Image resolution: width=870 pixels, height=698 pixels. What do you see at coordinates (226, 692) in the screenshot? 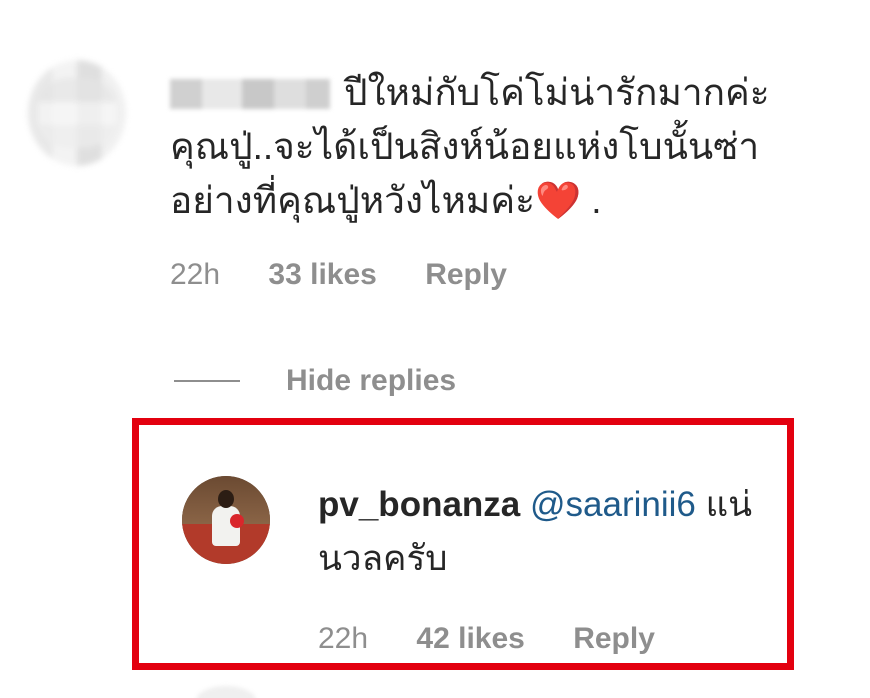
I see `next-comment-avatar` at bounding box center [226, 692].